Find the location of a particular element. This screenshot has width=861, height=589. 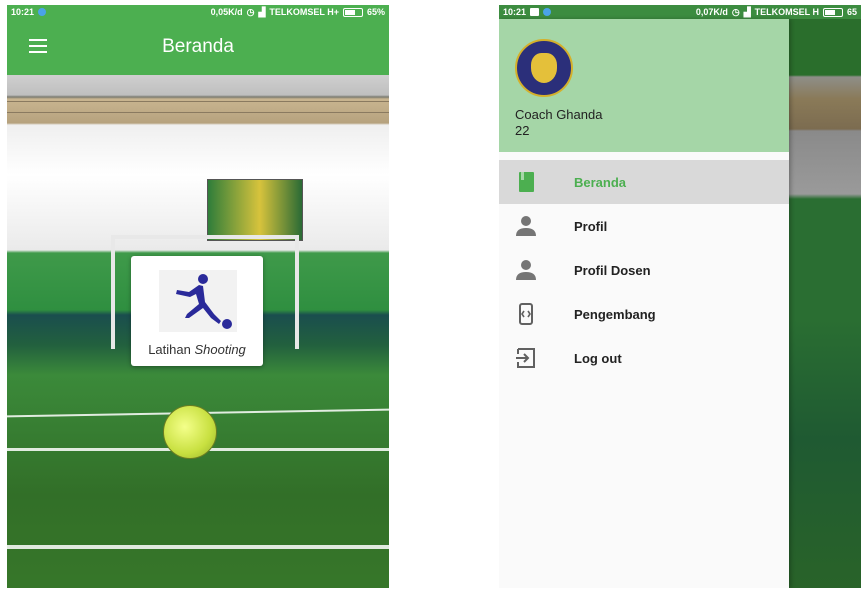

wall-poster is located at coordinates (255, 210).